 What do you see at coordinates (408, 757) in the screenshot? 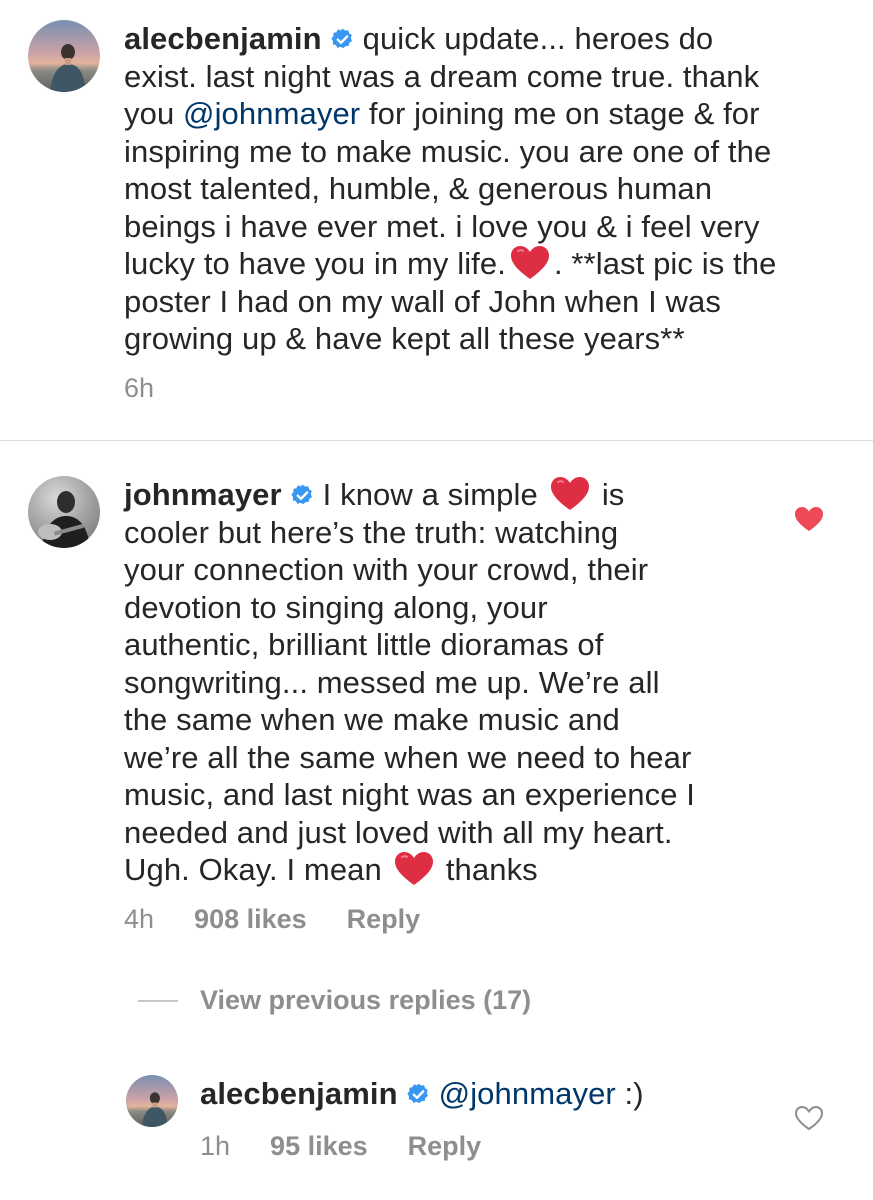
I see `comment-text-line: we’re all the same when we need to hear` at bounding box center [408, 757].